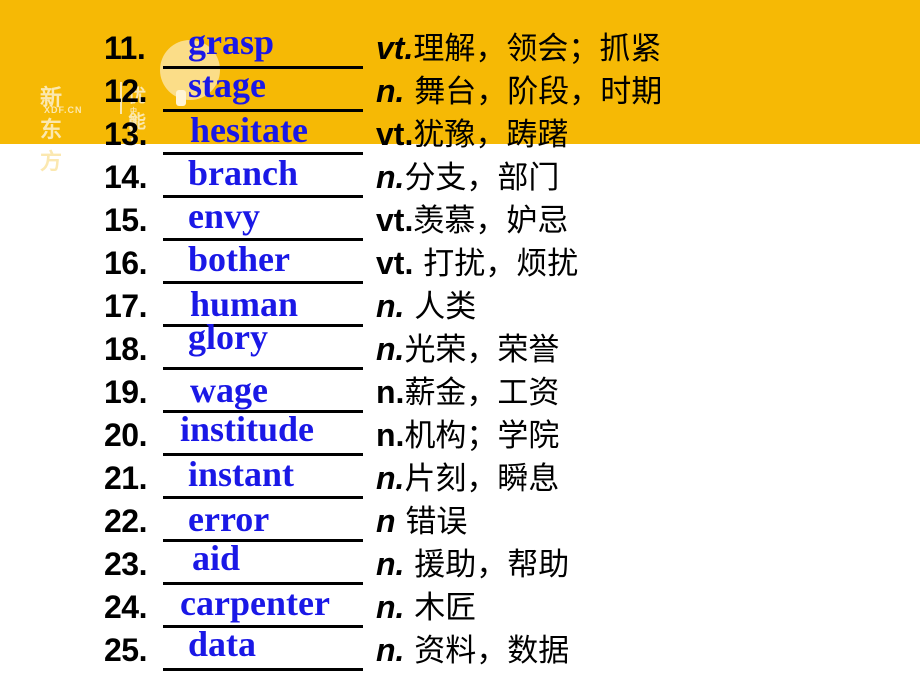  I want to click on definition: n.分支，部门, so click(467, 177).